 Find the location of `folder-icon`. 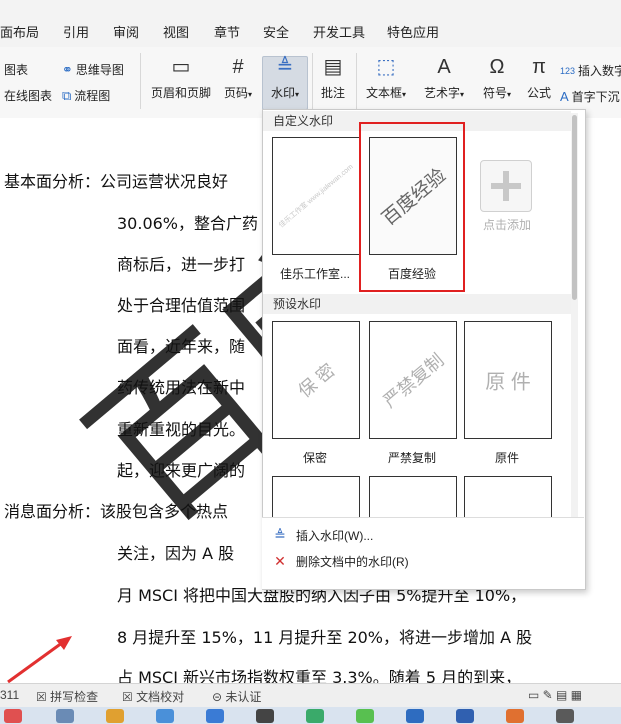

folder-icon is located at coordinates (115, 716).